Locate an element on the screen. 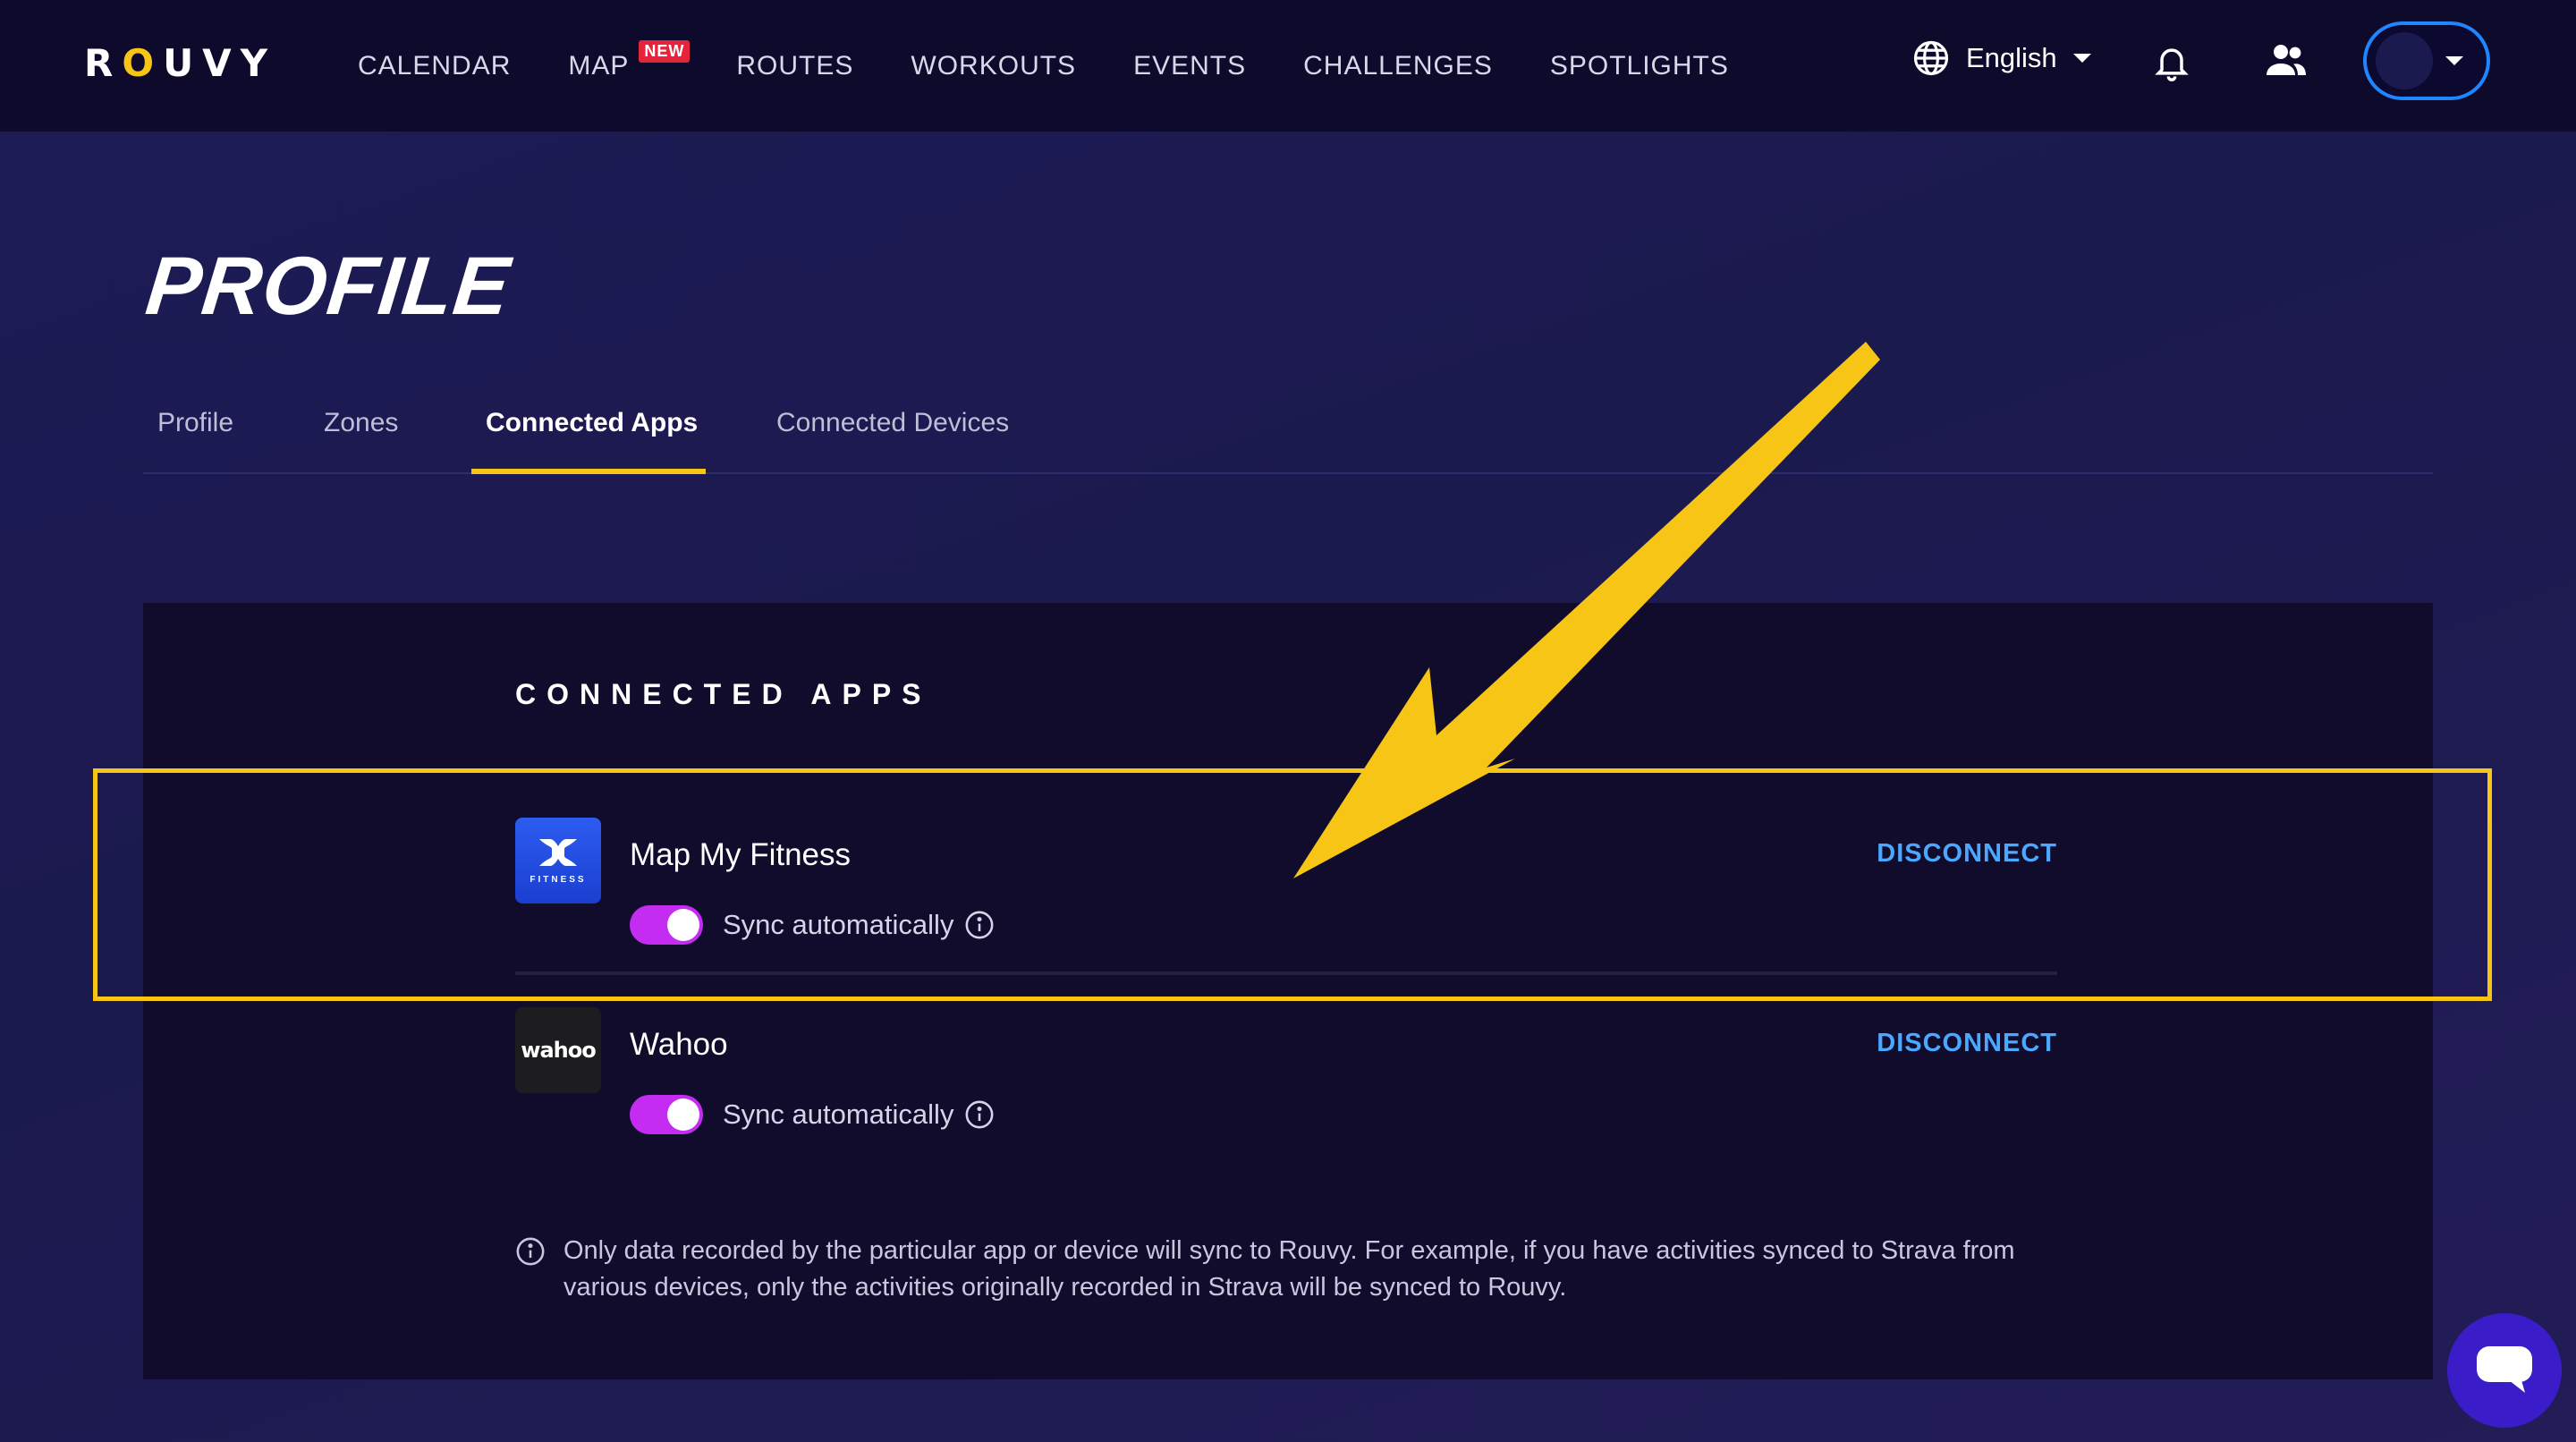 The height and width of the screenshot is (1442, 2576). tab-profile: Profile is located at coordinates (195, 423).